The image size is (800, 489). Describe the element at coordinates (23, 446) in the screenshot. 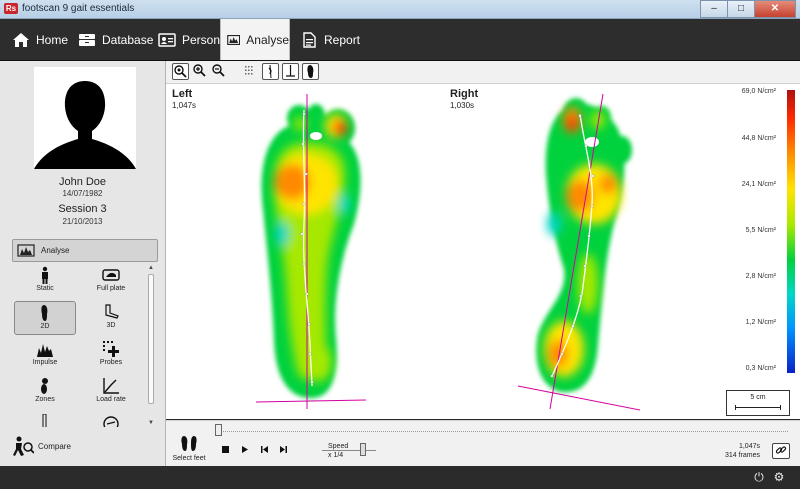

I see `compare-icon` at that location.